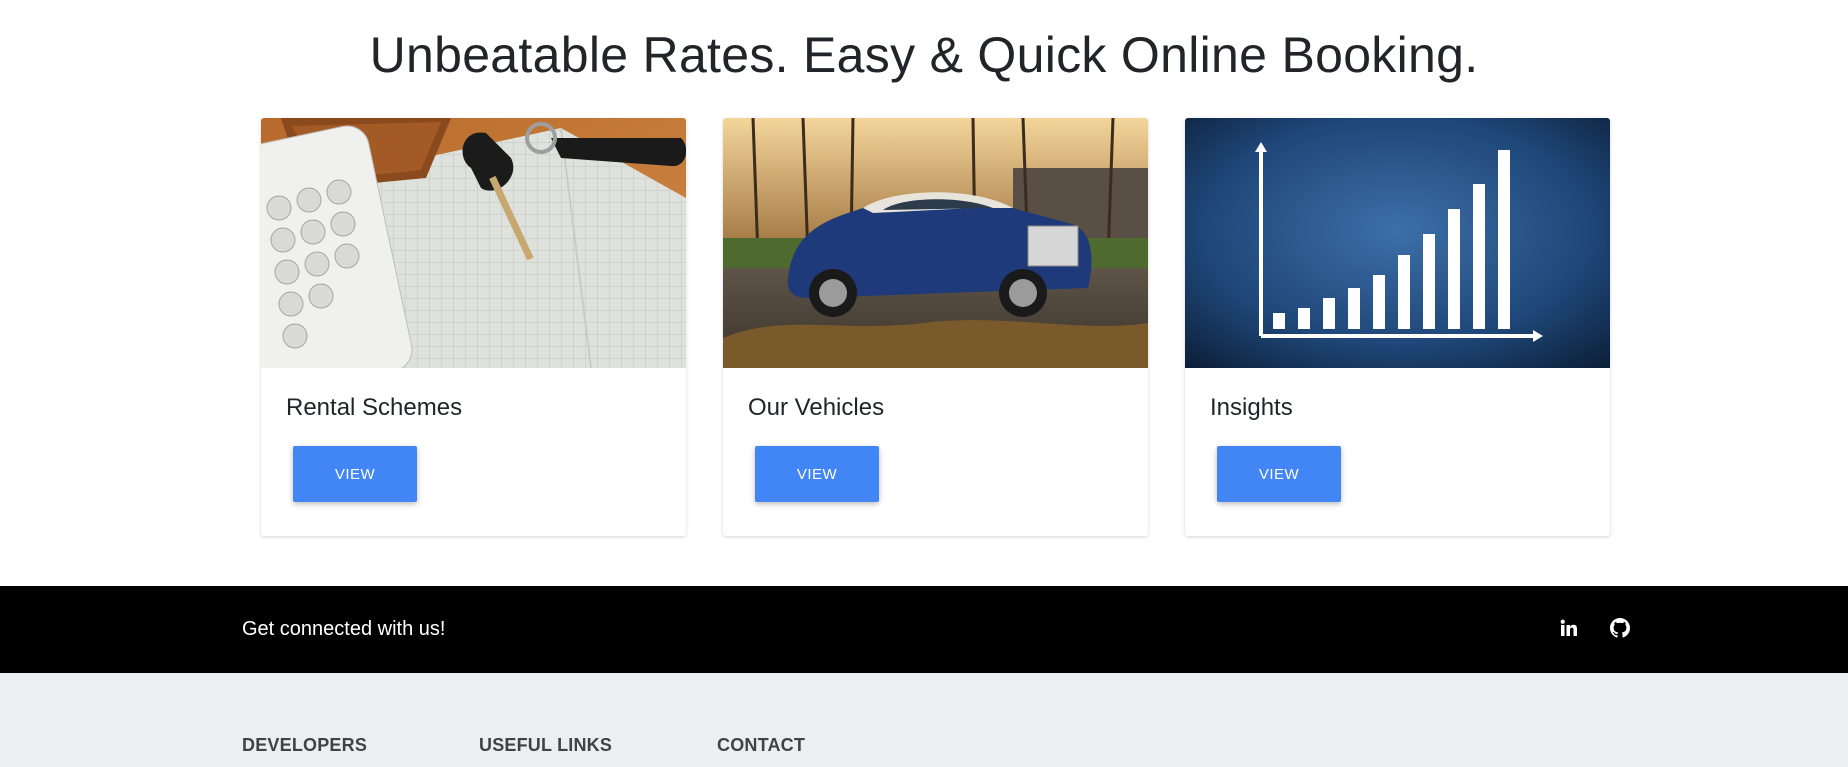 The width and height of the screenshot is (1848, 767). Describe the element at coordinates (1279, 474) in the screenshot. I see `view-insights-button: VIEW` at that location.